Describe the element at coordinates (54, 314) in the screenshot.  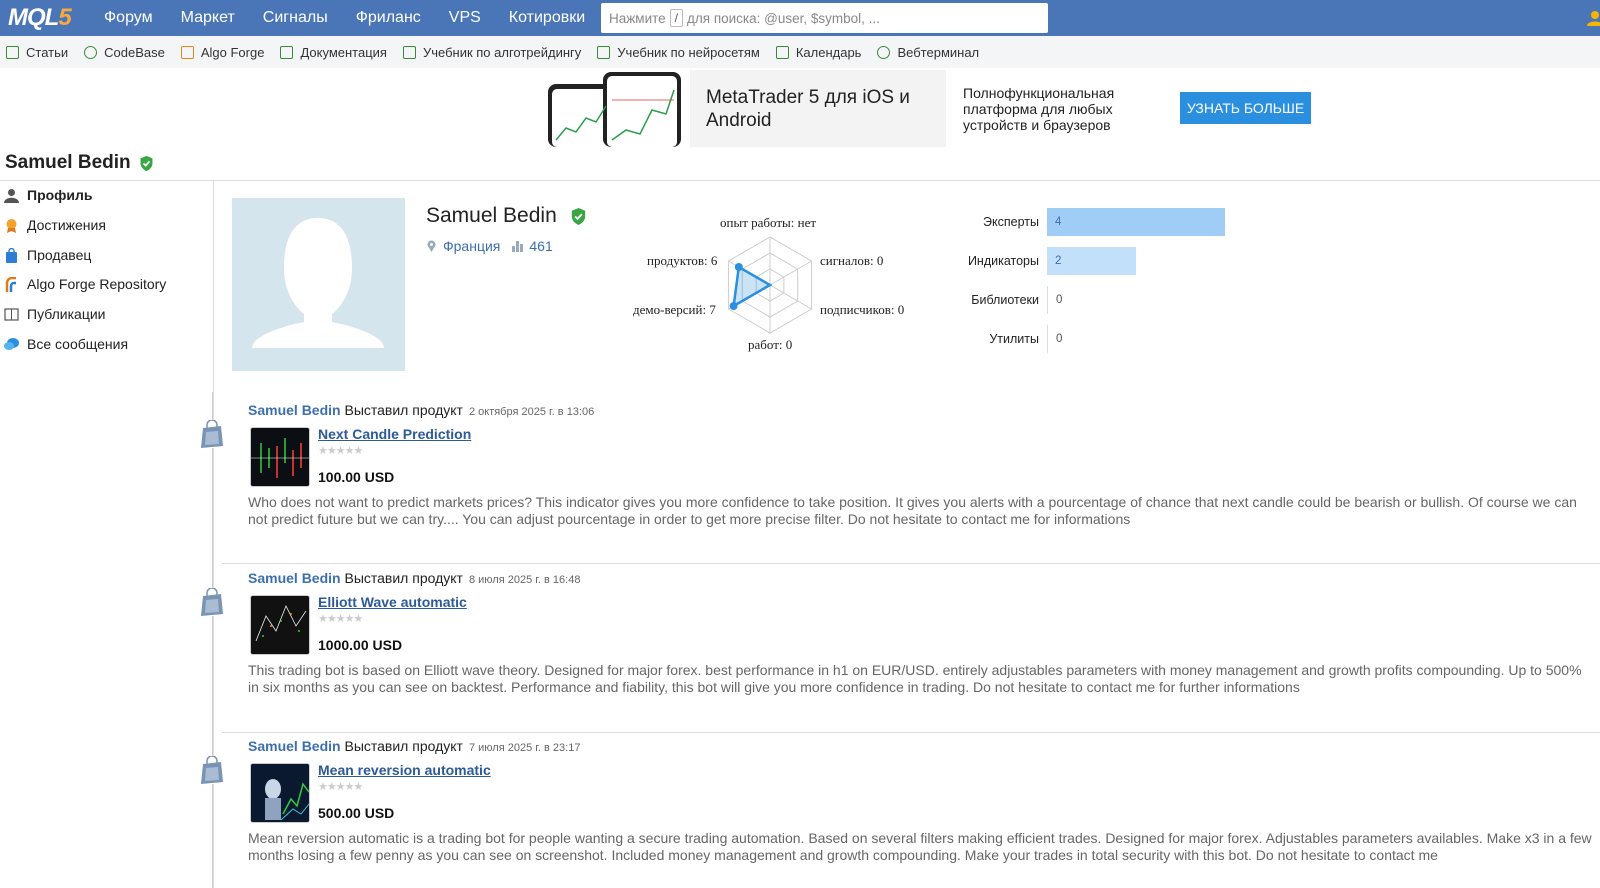
I see `sidebar-item-publications: Публикации` at that location.